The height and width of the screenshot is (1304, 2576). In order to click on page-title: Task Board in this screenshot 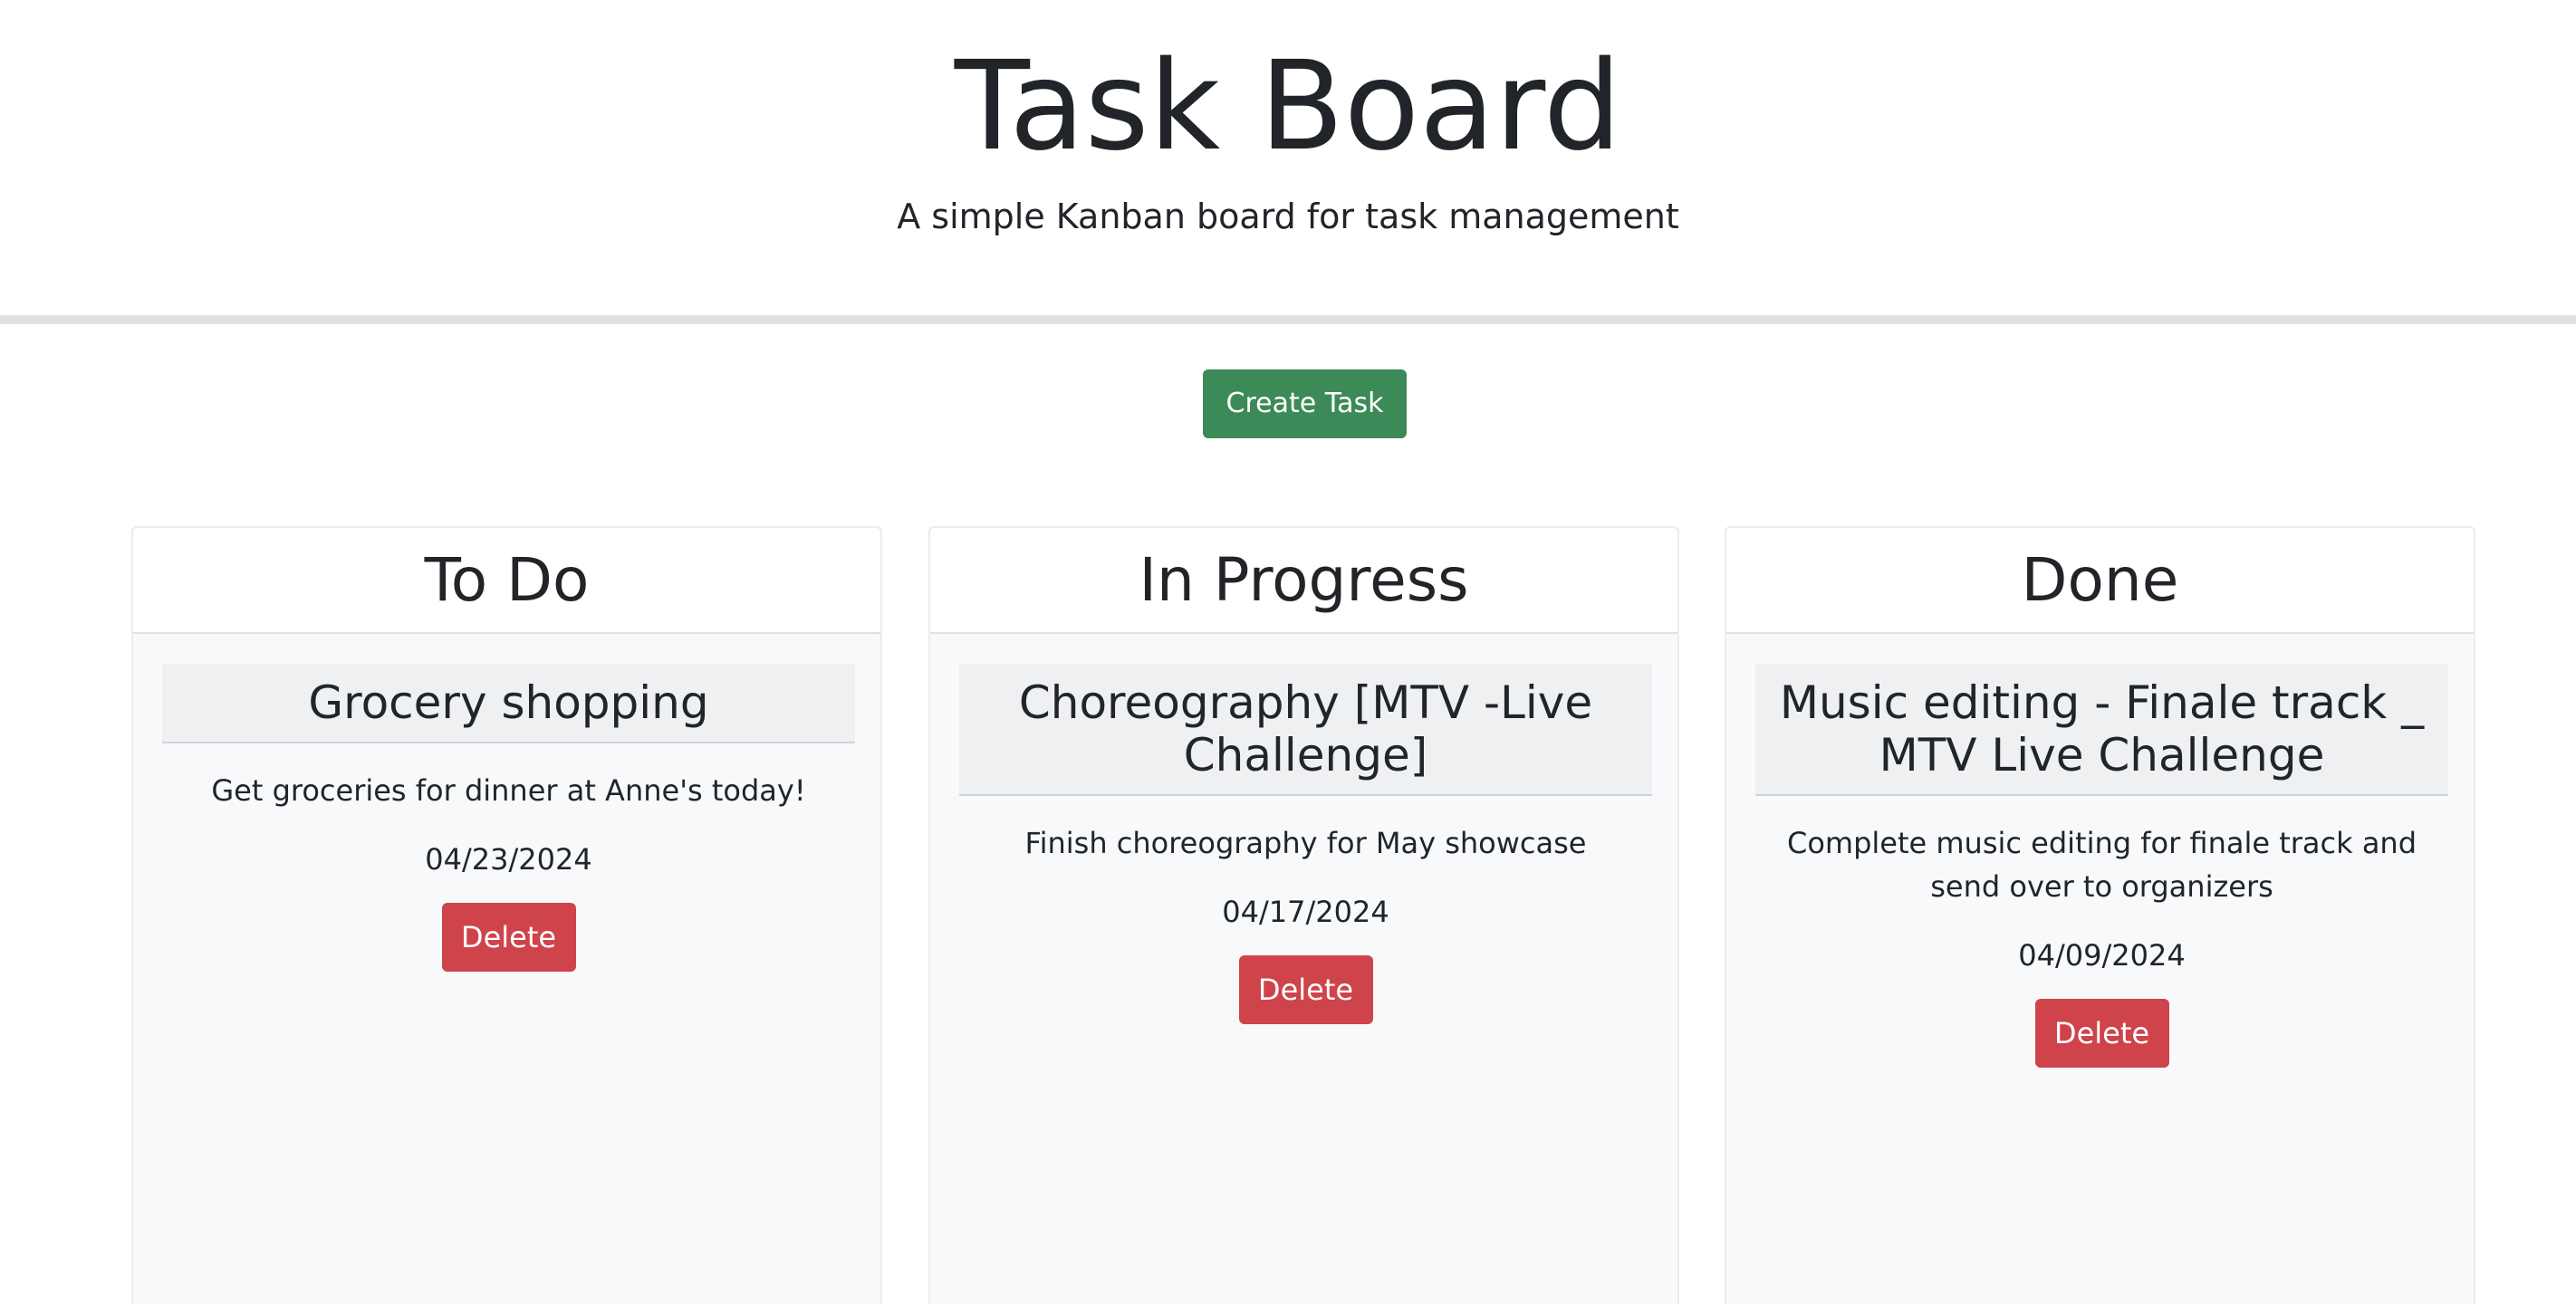, I will do `click(1288, 106)`.